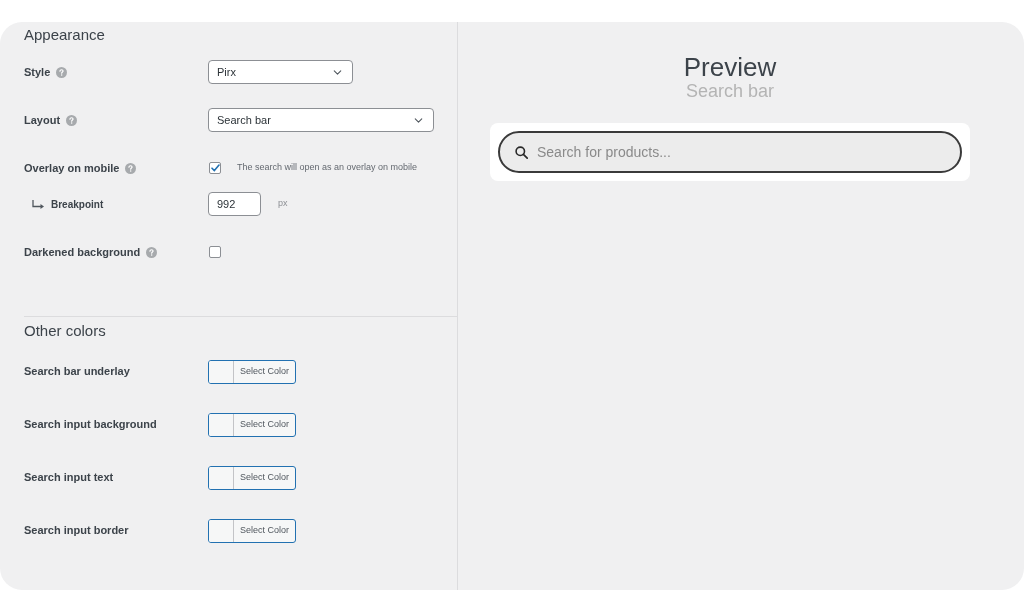 The height and width of the screenshot is (614, 1024). I want to click on setting-label: Search input background, so click(90, 425).